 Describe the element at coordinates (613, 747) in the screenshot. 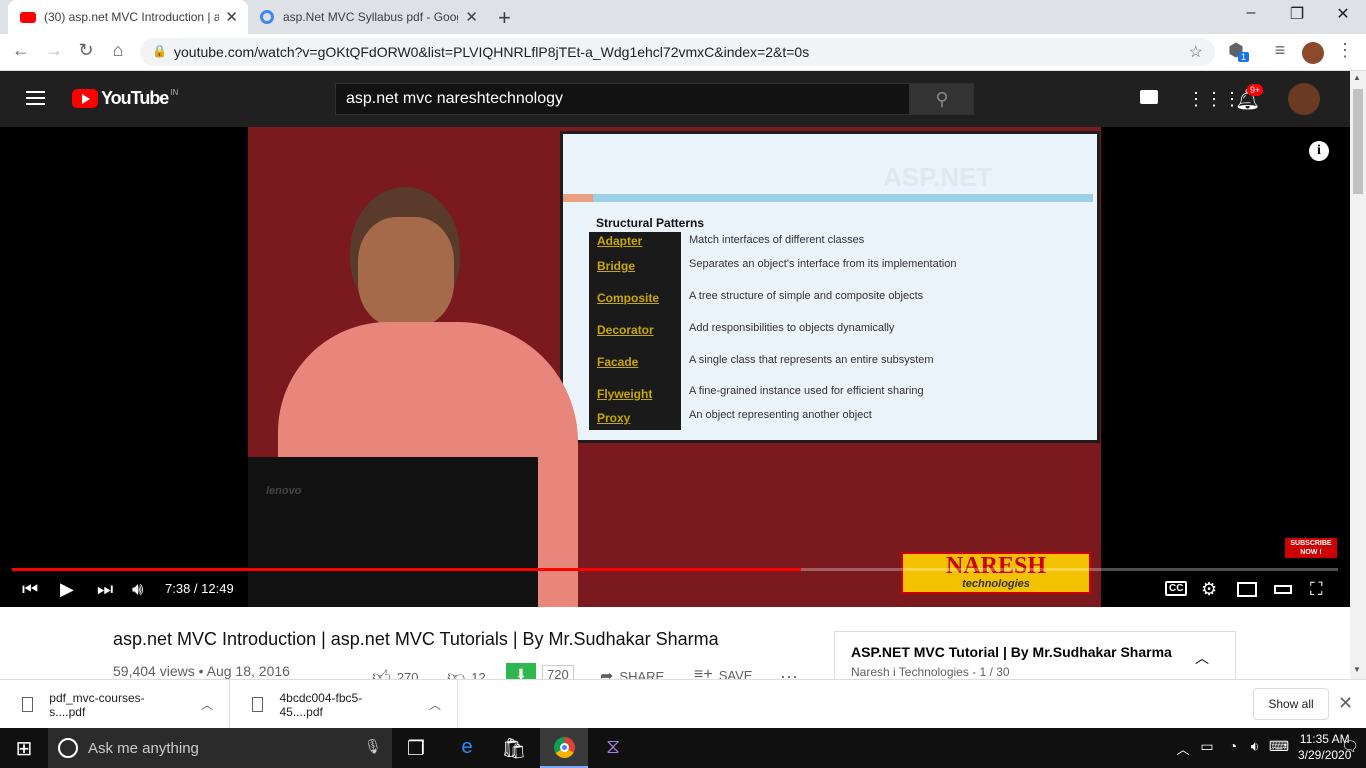

I see `visual-studio-icon: ⧖` at that location.